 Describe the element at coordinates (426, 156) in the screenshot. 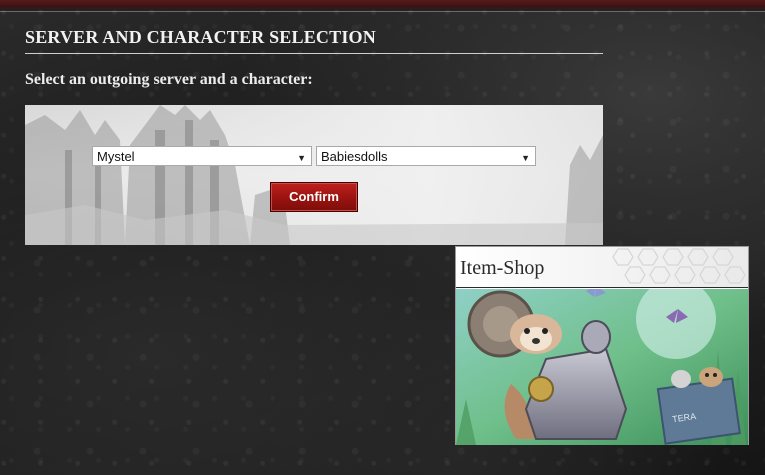

I see `character-select: Babiesdolls ▼` at that location.